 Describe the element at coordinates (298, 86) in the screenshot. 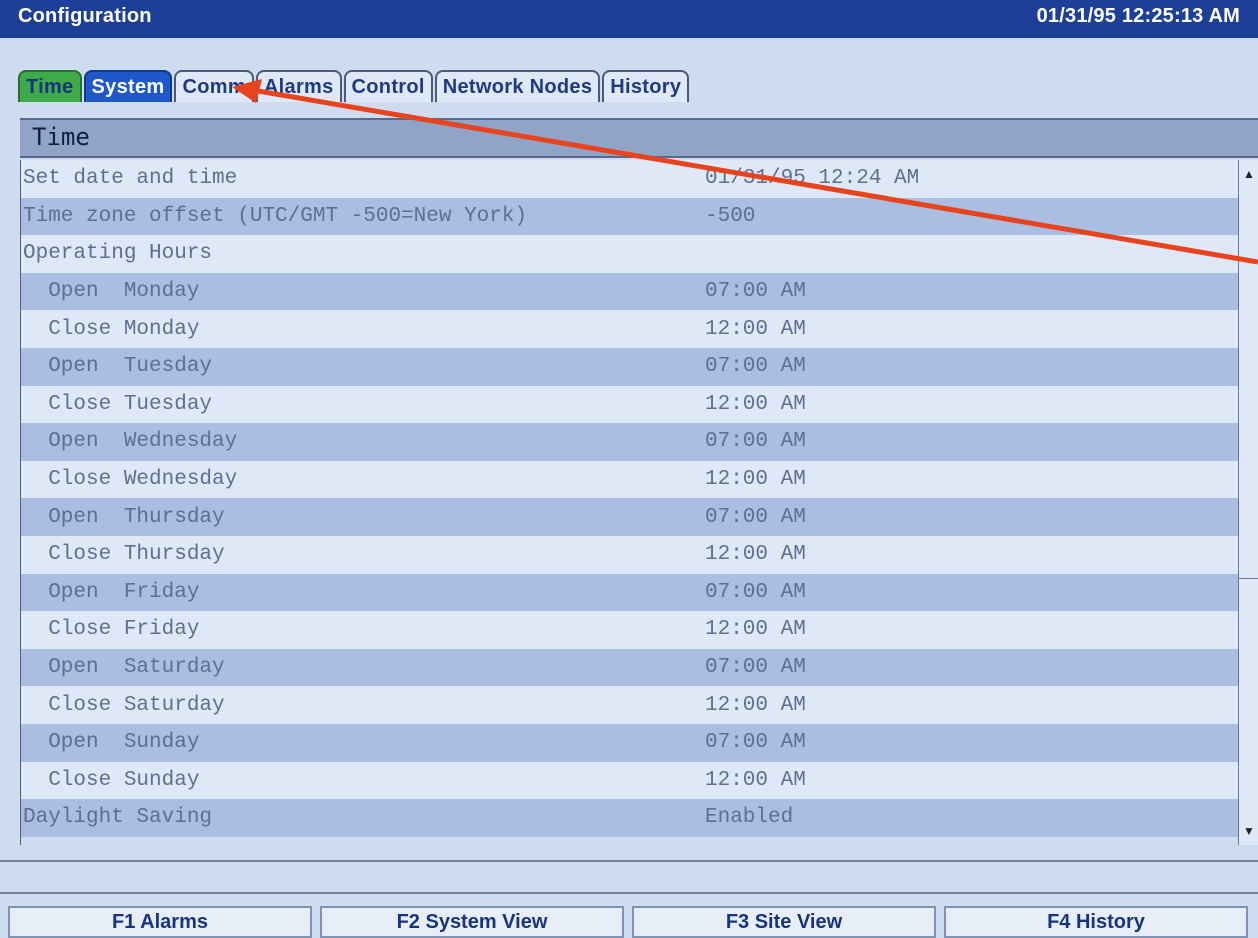

I see `tab-alarms: Alarms` at that location.